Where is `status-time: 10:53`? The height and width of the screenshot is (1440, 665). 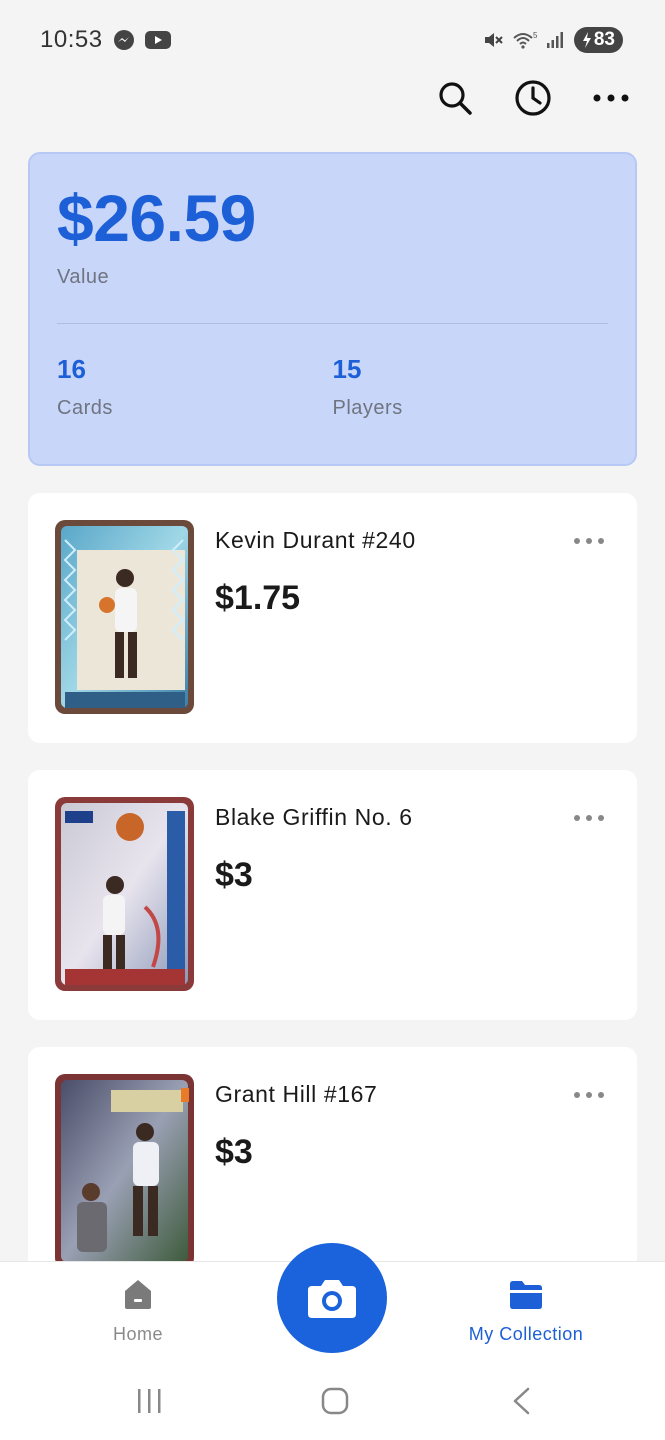
status-time: 10:53 is located at coordinates (71, 39).